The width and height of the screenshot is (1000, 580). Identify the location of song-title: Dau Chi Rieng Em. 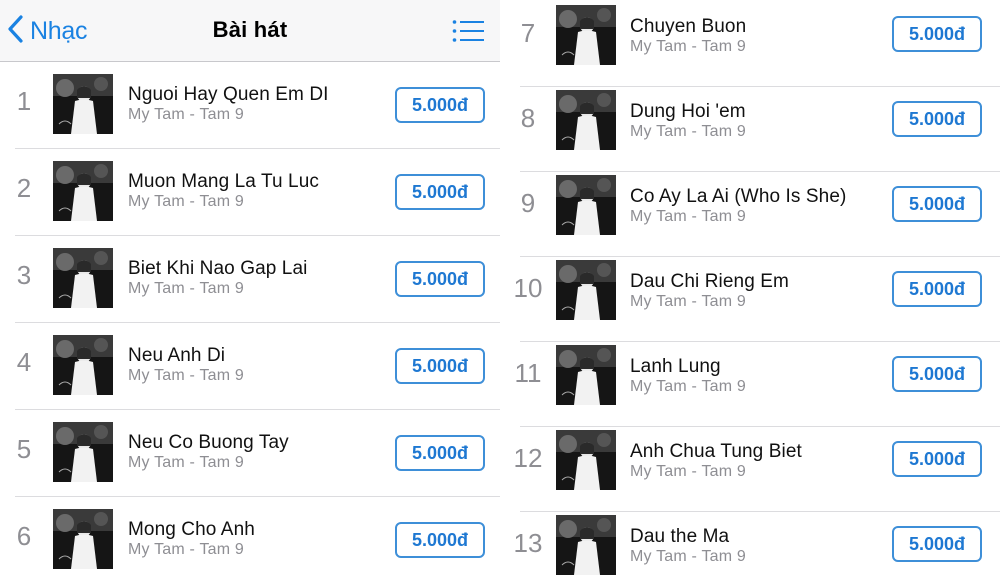
(709, 281).